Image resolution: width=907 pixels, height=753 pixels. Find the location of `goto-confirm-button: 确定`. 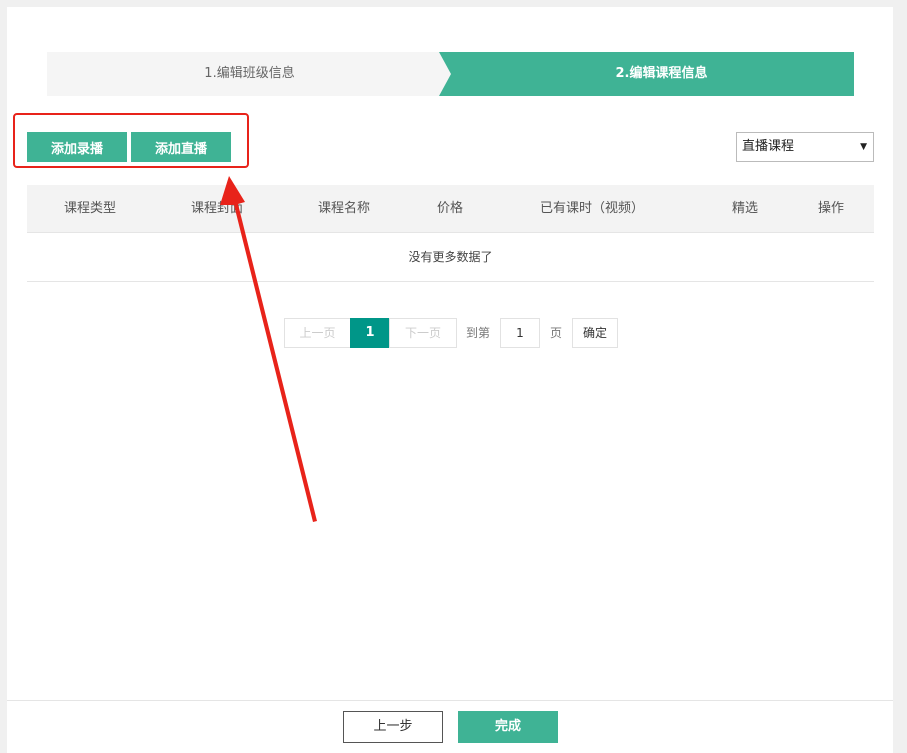

goto-confirm-button: 确定 is located at coordinates (595, 333).